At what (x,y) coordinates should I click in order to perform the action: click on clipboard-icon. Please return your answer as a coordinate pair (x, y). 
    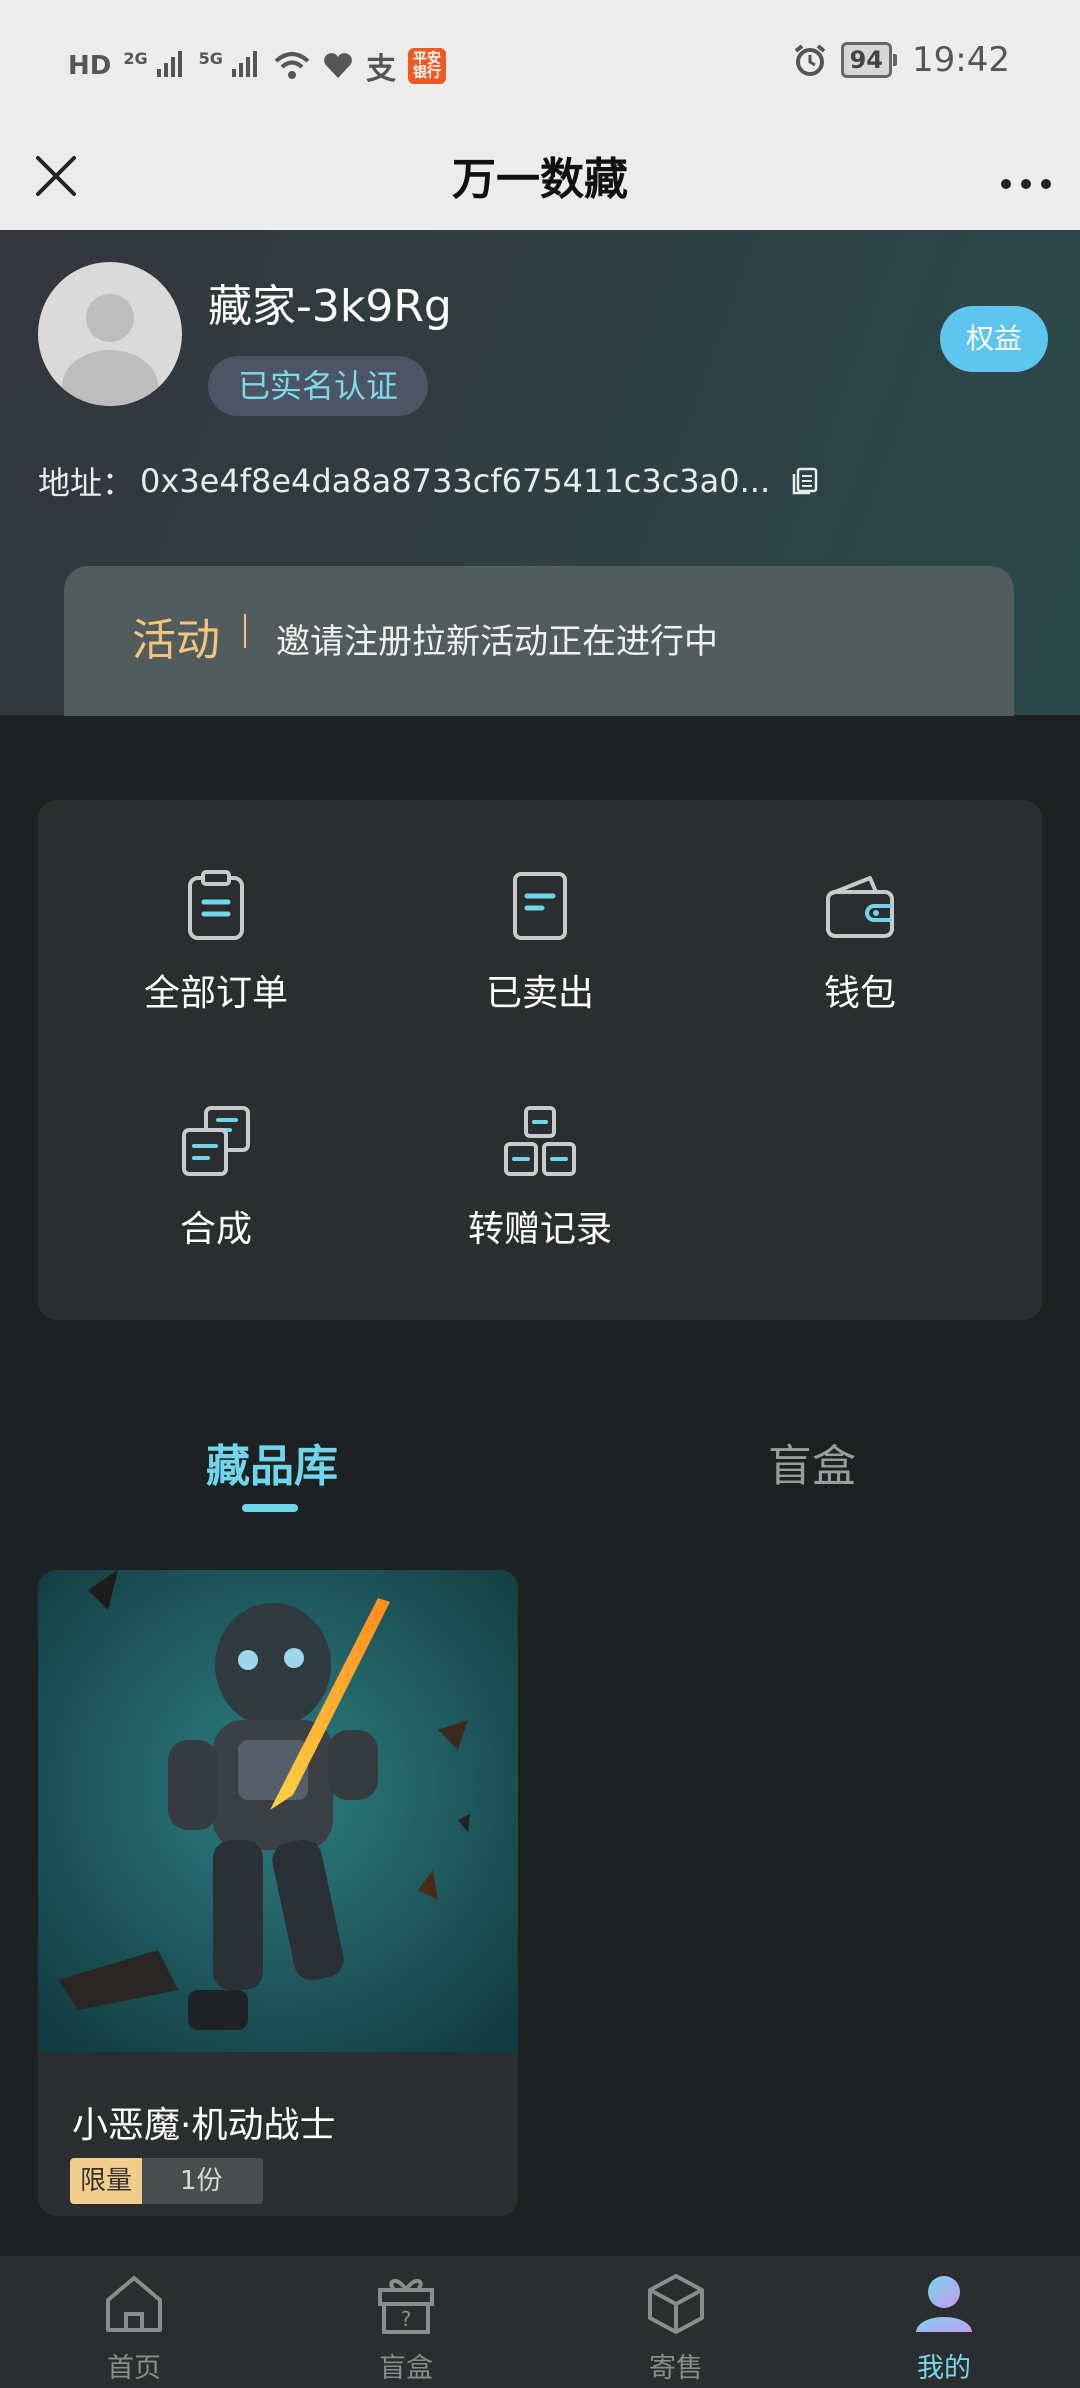
    Looking at the image, I should click on (216, 905).